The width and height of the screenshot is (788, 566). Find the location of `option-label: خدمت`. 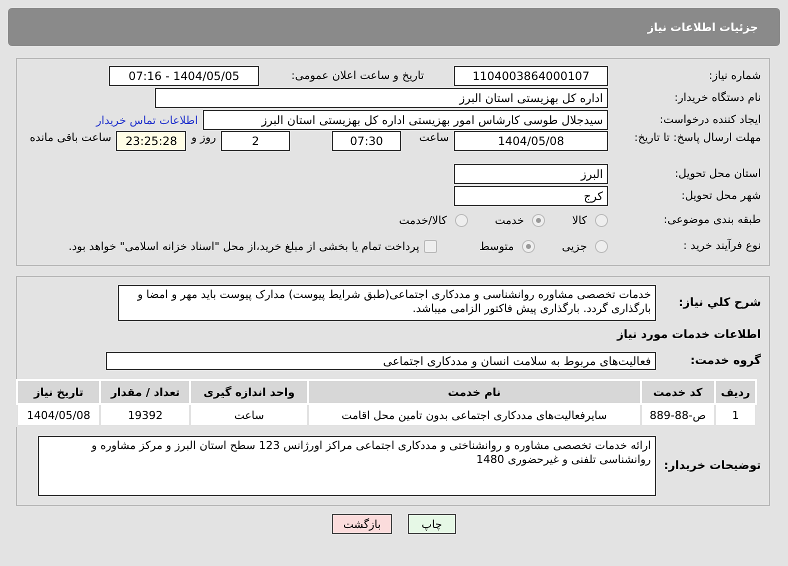

option-label: خدمت is located at coordinates (509, 220).